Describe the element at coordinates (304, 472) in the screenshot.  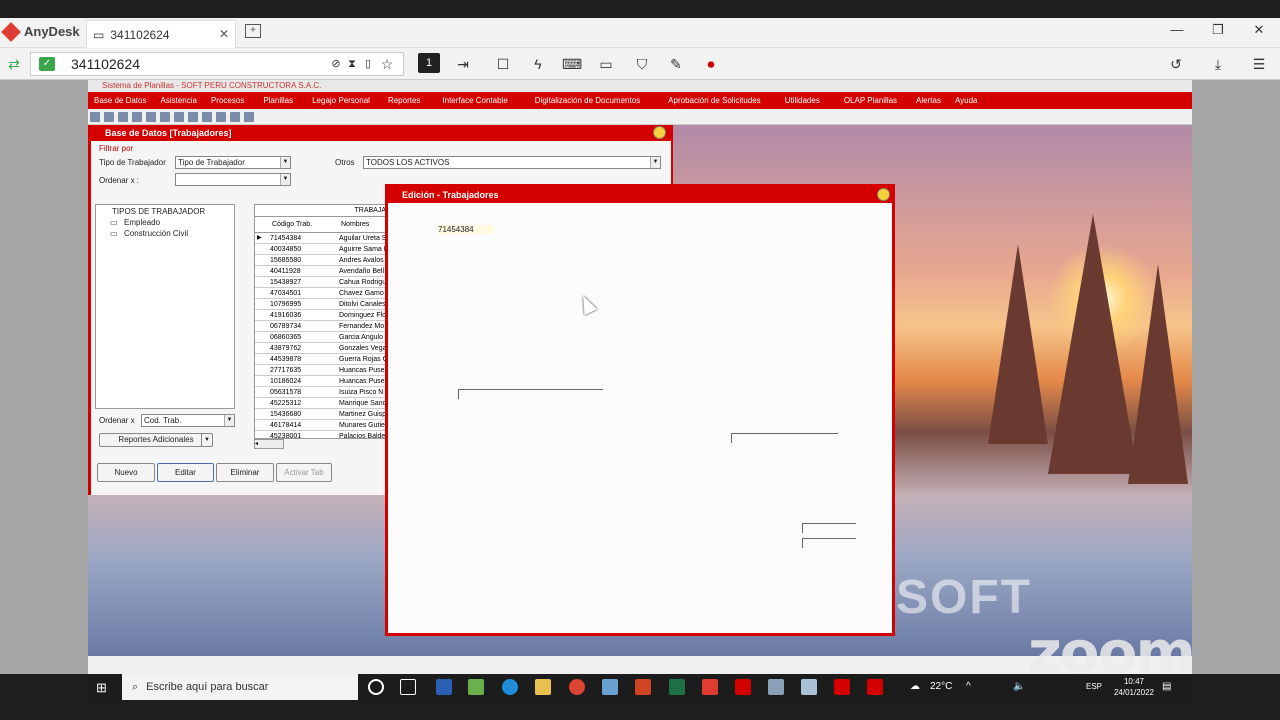
I see `activar-tab-button: Activar Tab` at that location.